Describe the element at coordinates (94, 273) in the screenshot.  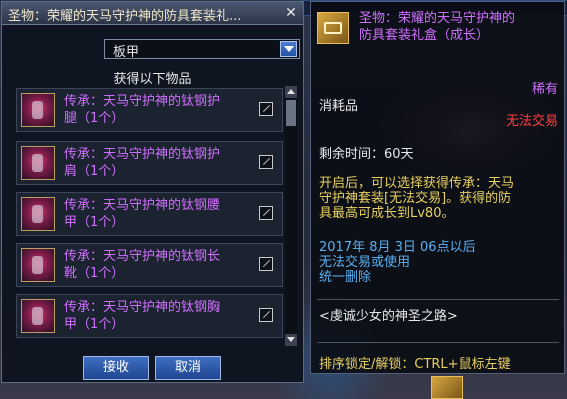
I see `item-name-line2: 靴（1个）` at that location.